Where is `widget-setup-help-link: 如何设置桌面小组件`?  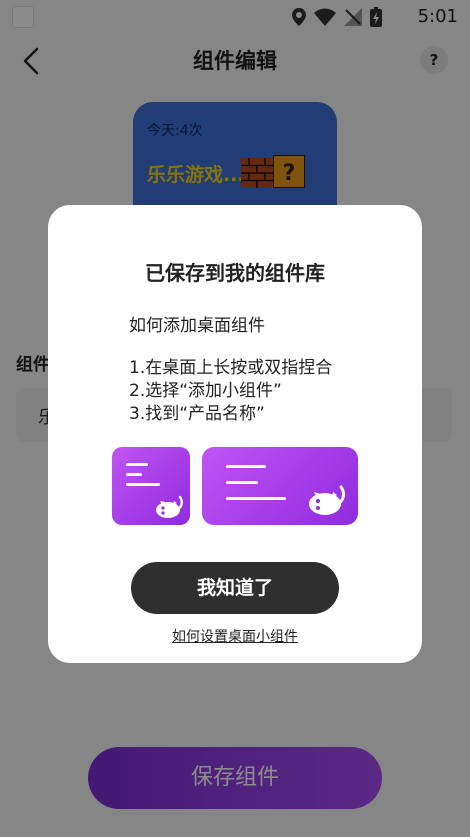 widget-setup-help-link: 如何设置桌面小组件 is located at coordinates (235, 636).